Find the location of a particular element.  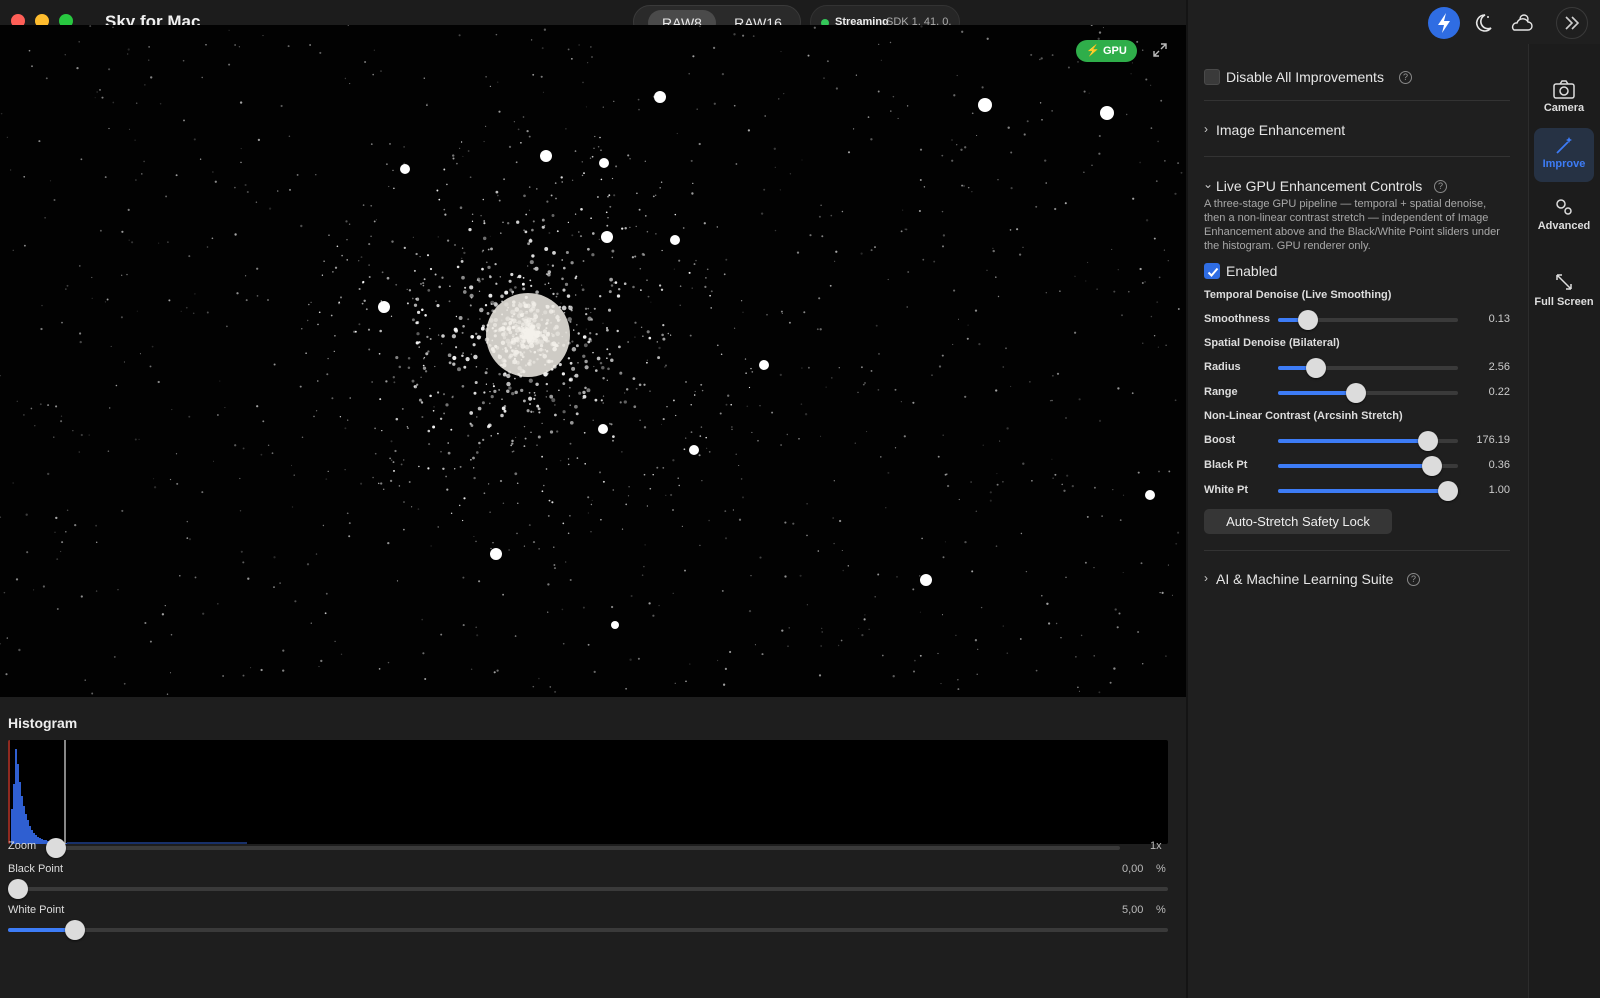

spatial-denoise-heading: Spatial Denoise (Bilateral) is located at coordinates (1272, 343).